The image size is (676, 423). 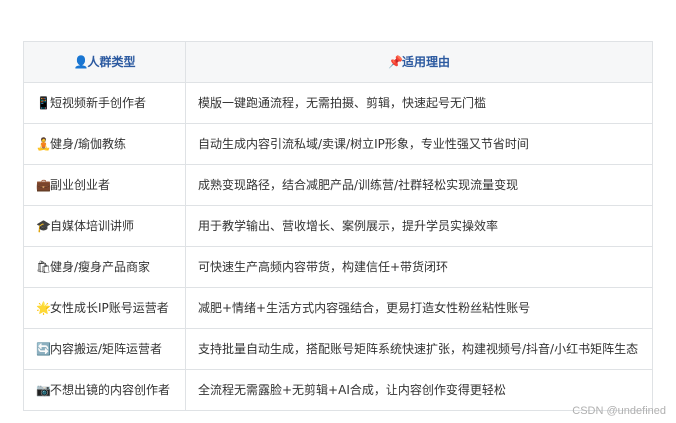 I want to click on yoga-icon: 🧘, so click(x=43, y=144).